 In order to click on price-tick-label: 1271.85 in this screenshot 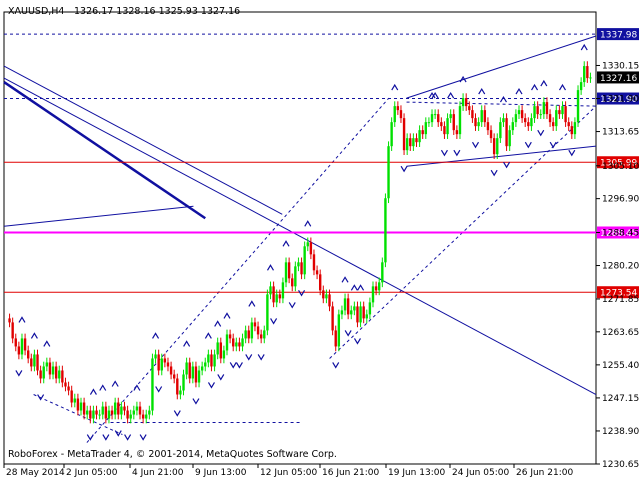, I will do `click(620, 300)`.